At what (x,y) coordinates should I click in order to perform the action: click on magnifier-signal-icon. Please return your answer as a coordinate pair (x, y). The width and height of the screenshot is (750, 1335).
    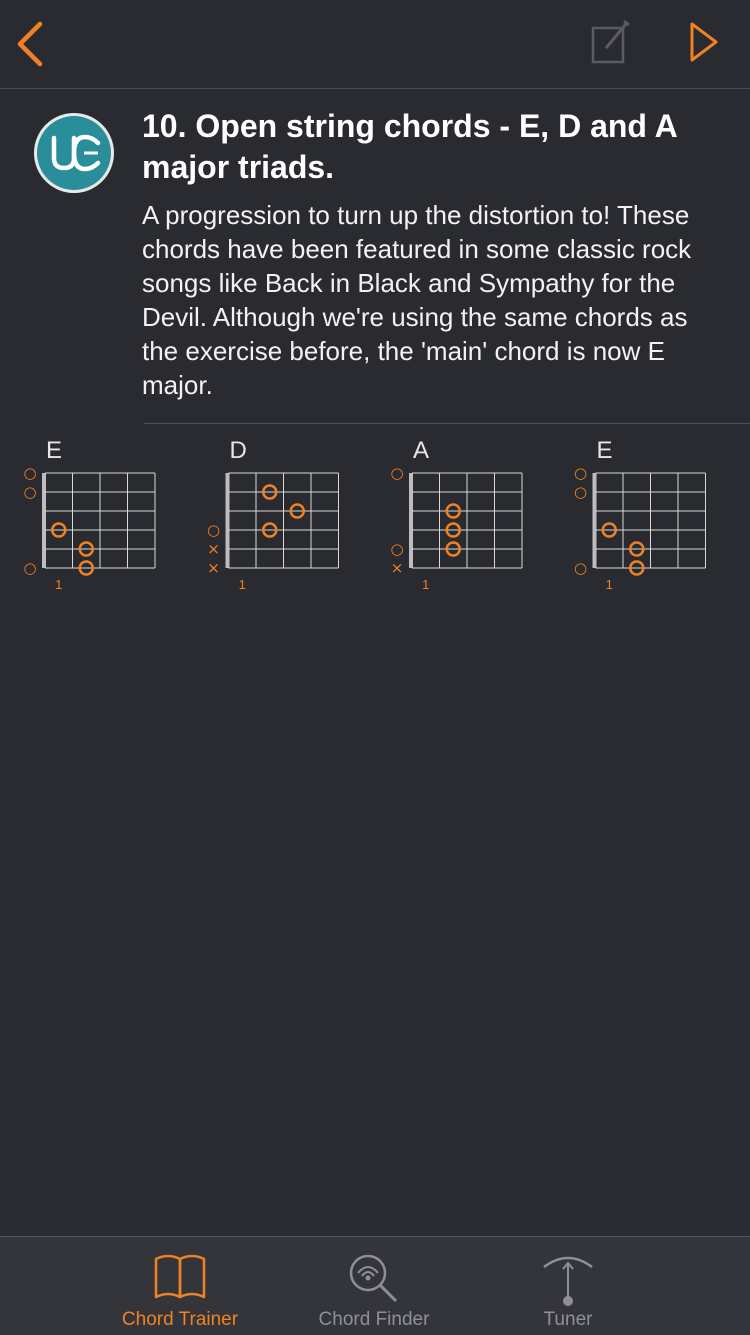
    Looking at the image, I should click on (373, 1278).